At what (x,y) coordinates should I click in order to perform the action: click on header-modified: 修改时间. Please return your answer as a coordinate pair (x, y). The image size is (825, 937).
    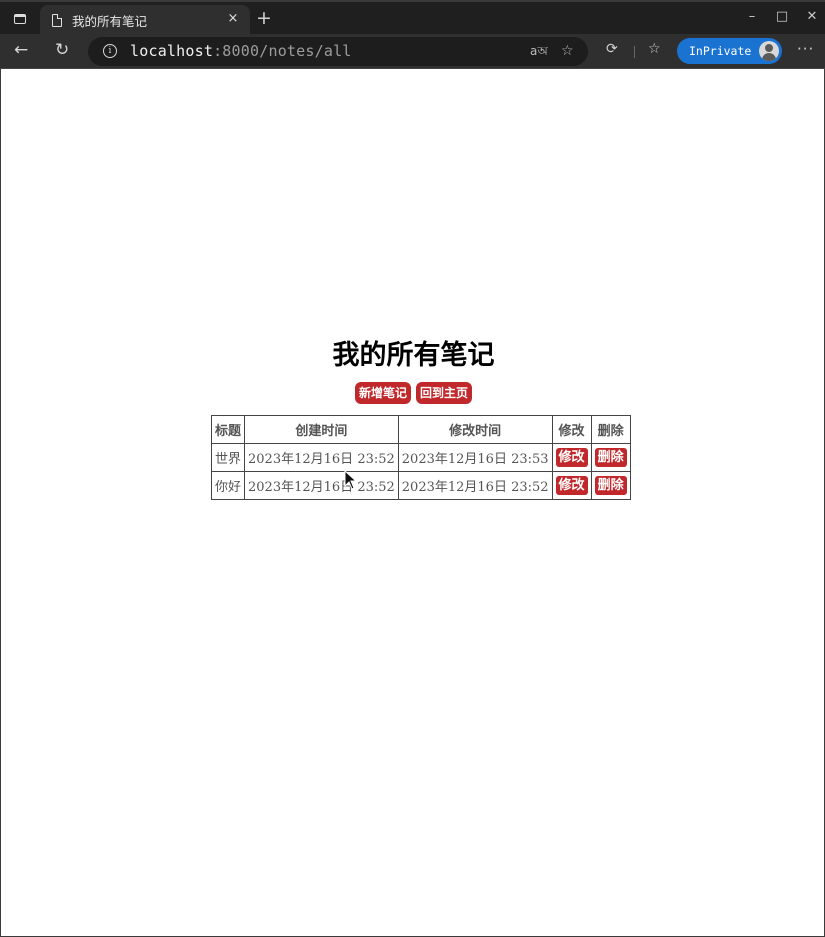
    Looking at the image, I should click on (475, 429).